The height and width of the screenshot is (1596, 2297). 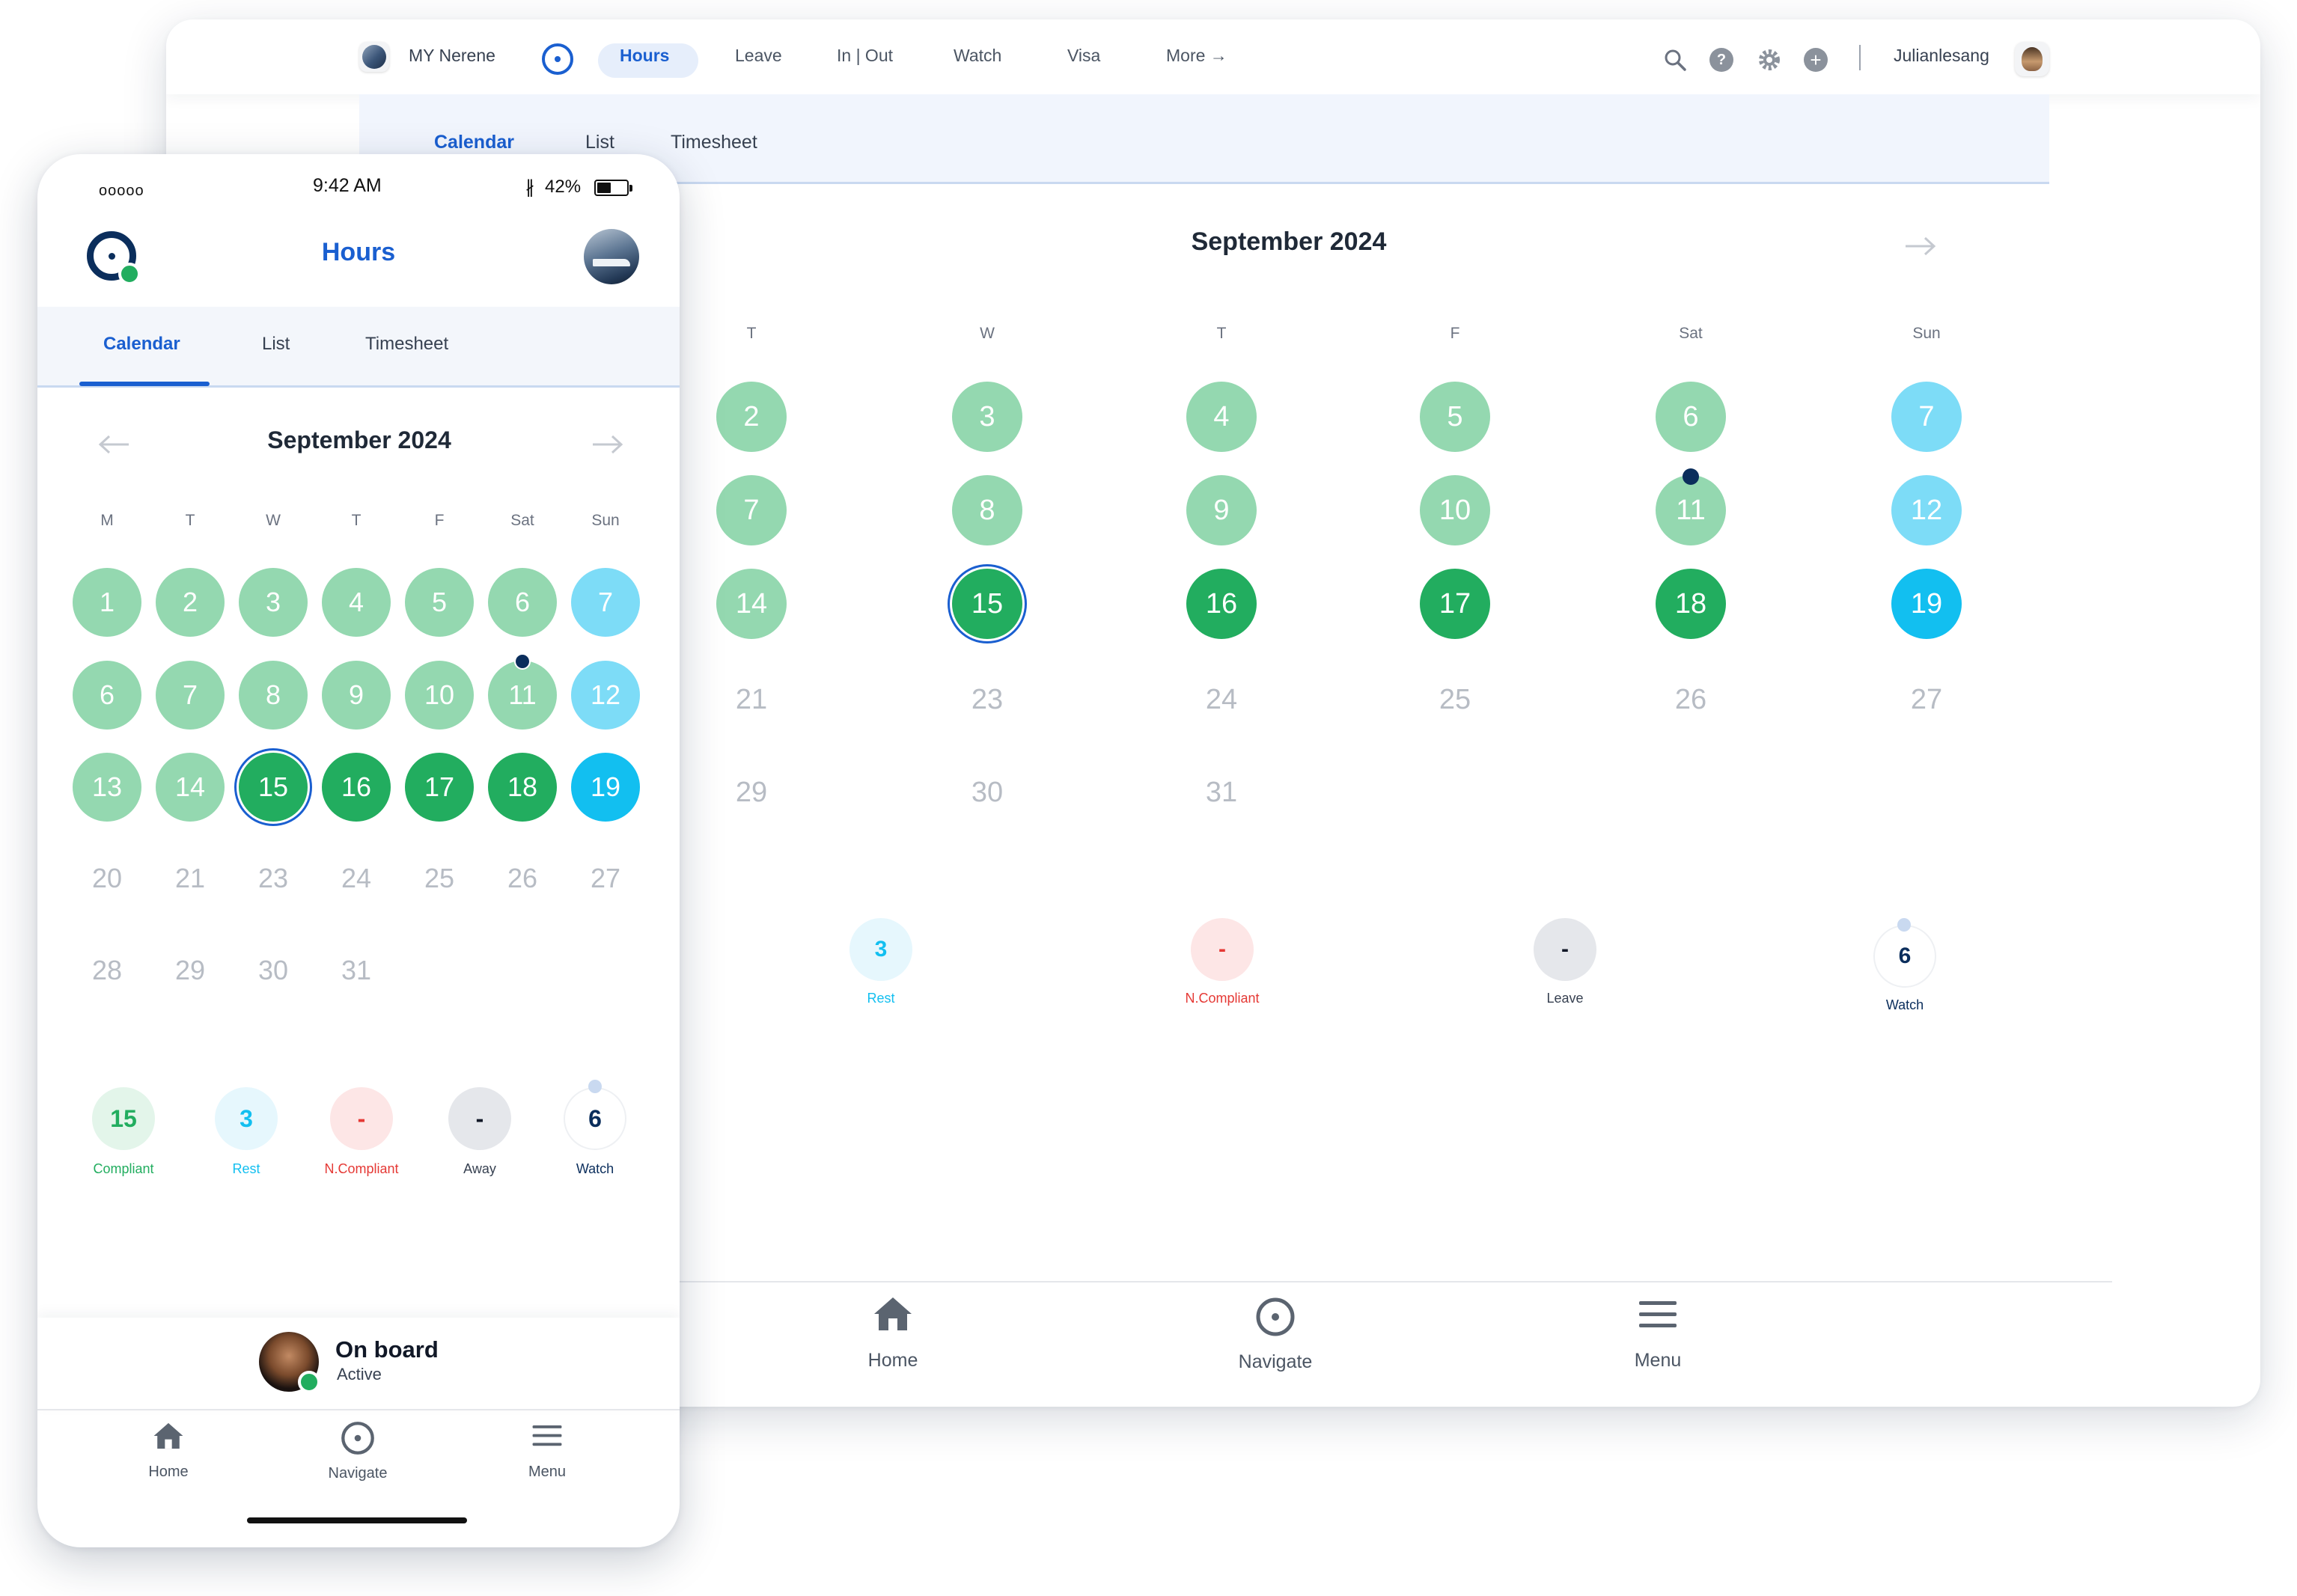 I want to click on desktop-tab-menu-label: Menu, so click(x=1658, y=1361).